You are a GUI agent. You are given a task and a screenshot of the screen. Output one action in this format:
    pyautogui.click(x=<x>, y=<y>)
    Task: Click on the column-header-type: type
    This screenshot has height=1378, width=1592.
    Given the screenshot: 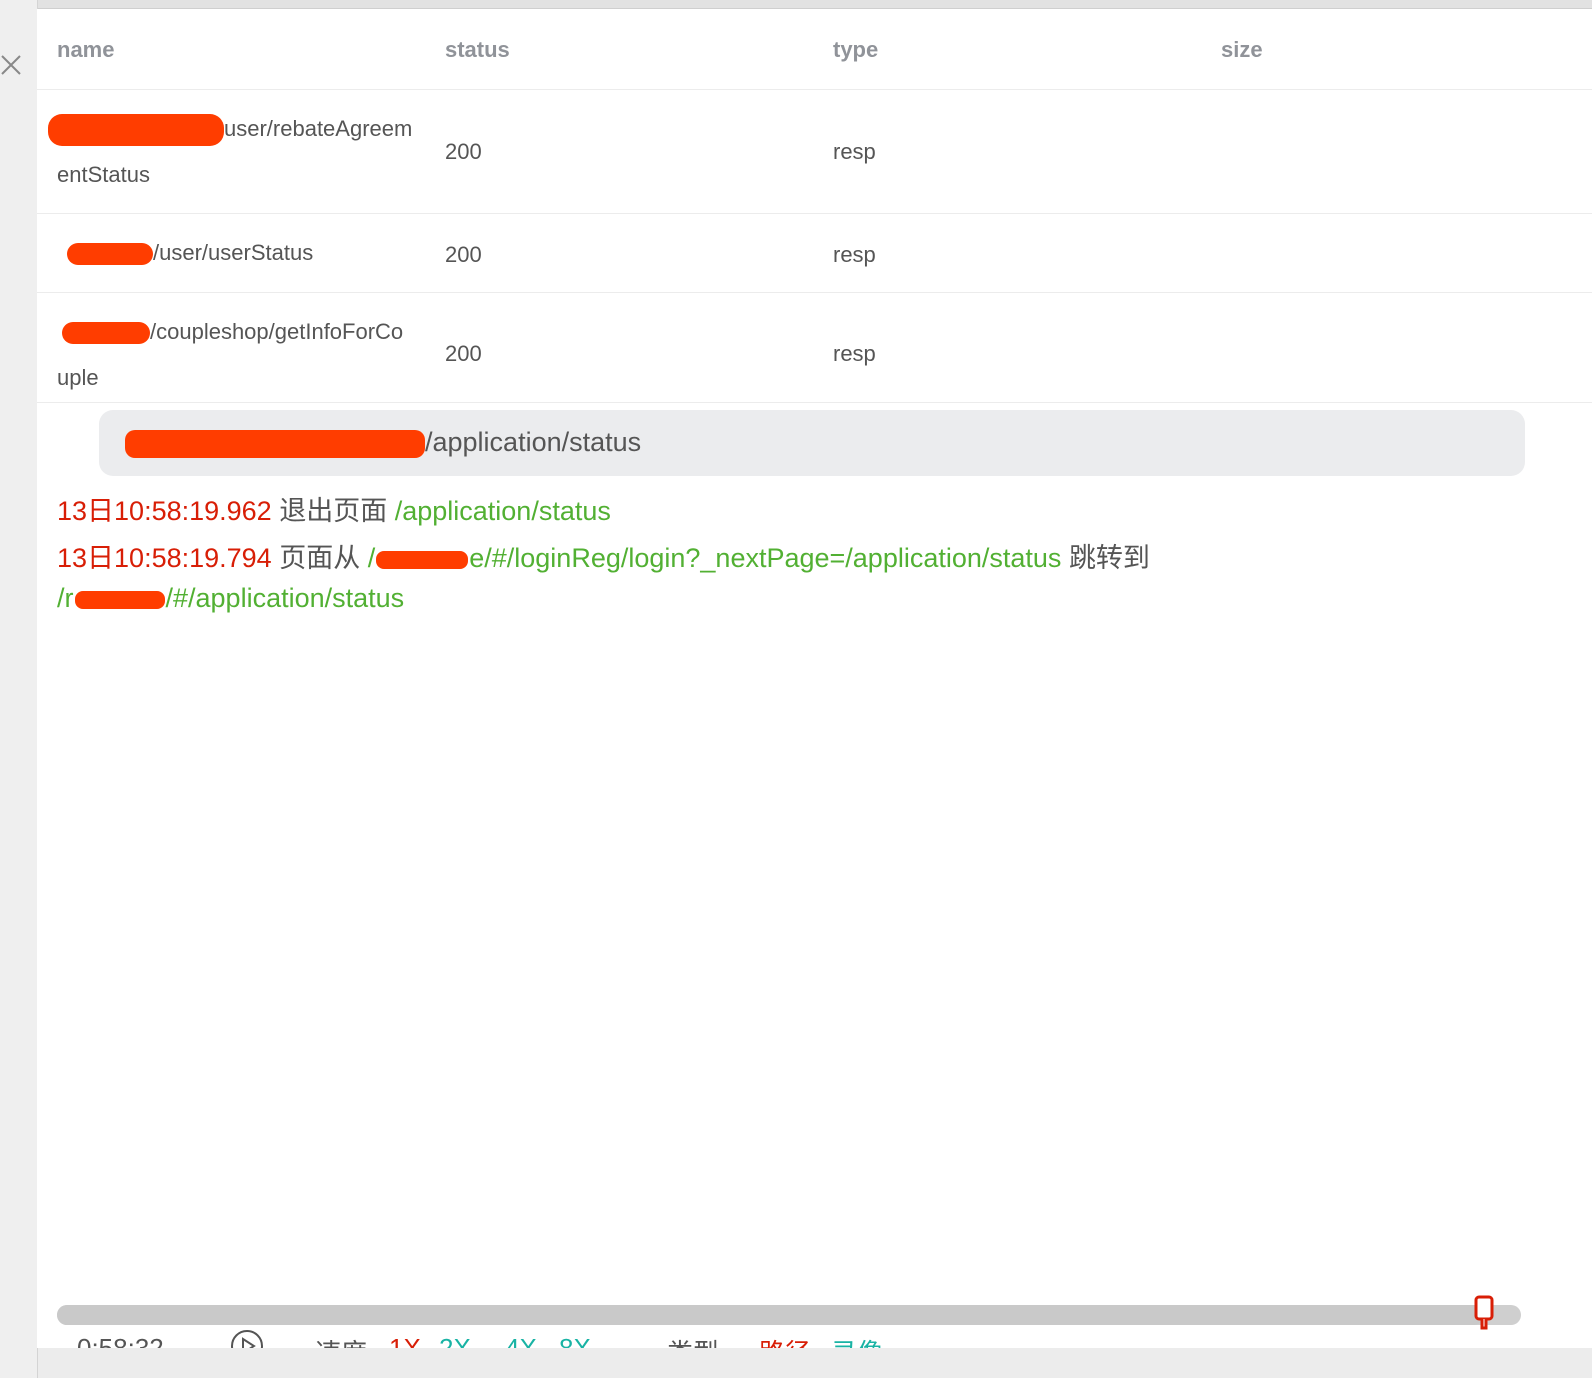 What is the action you would take?
    pyautogui.click(x=855, y=50)
    